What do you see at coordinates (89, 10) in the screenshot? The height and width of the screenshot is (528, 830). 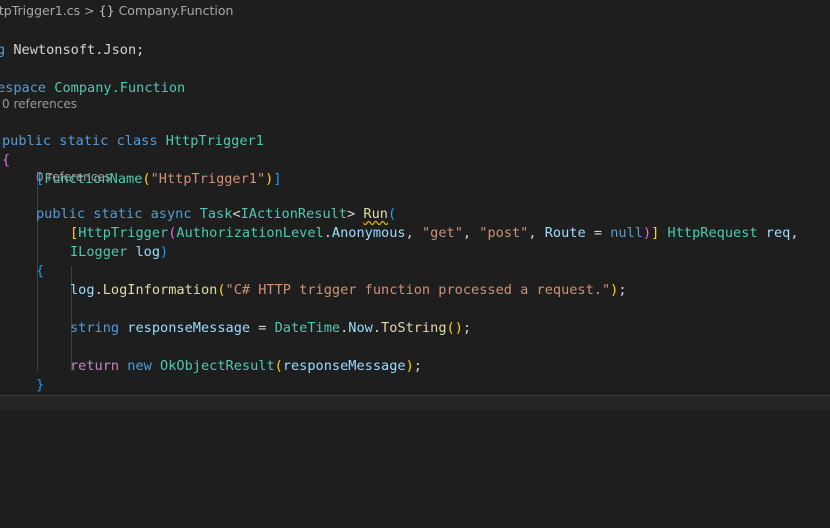 I see `chevron-right-icon: >` at bounding box center [89, 10].